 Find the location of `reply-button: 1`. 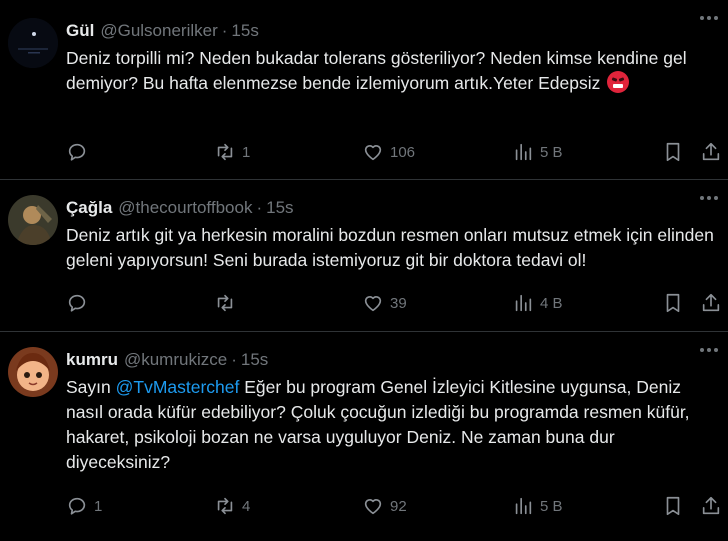

reply-button: 1 is located at coordinates (84, 506).